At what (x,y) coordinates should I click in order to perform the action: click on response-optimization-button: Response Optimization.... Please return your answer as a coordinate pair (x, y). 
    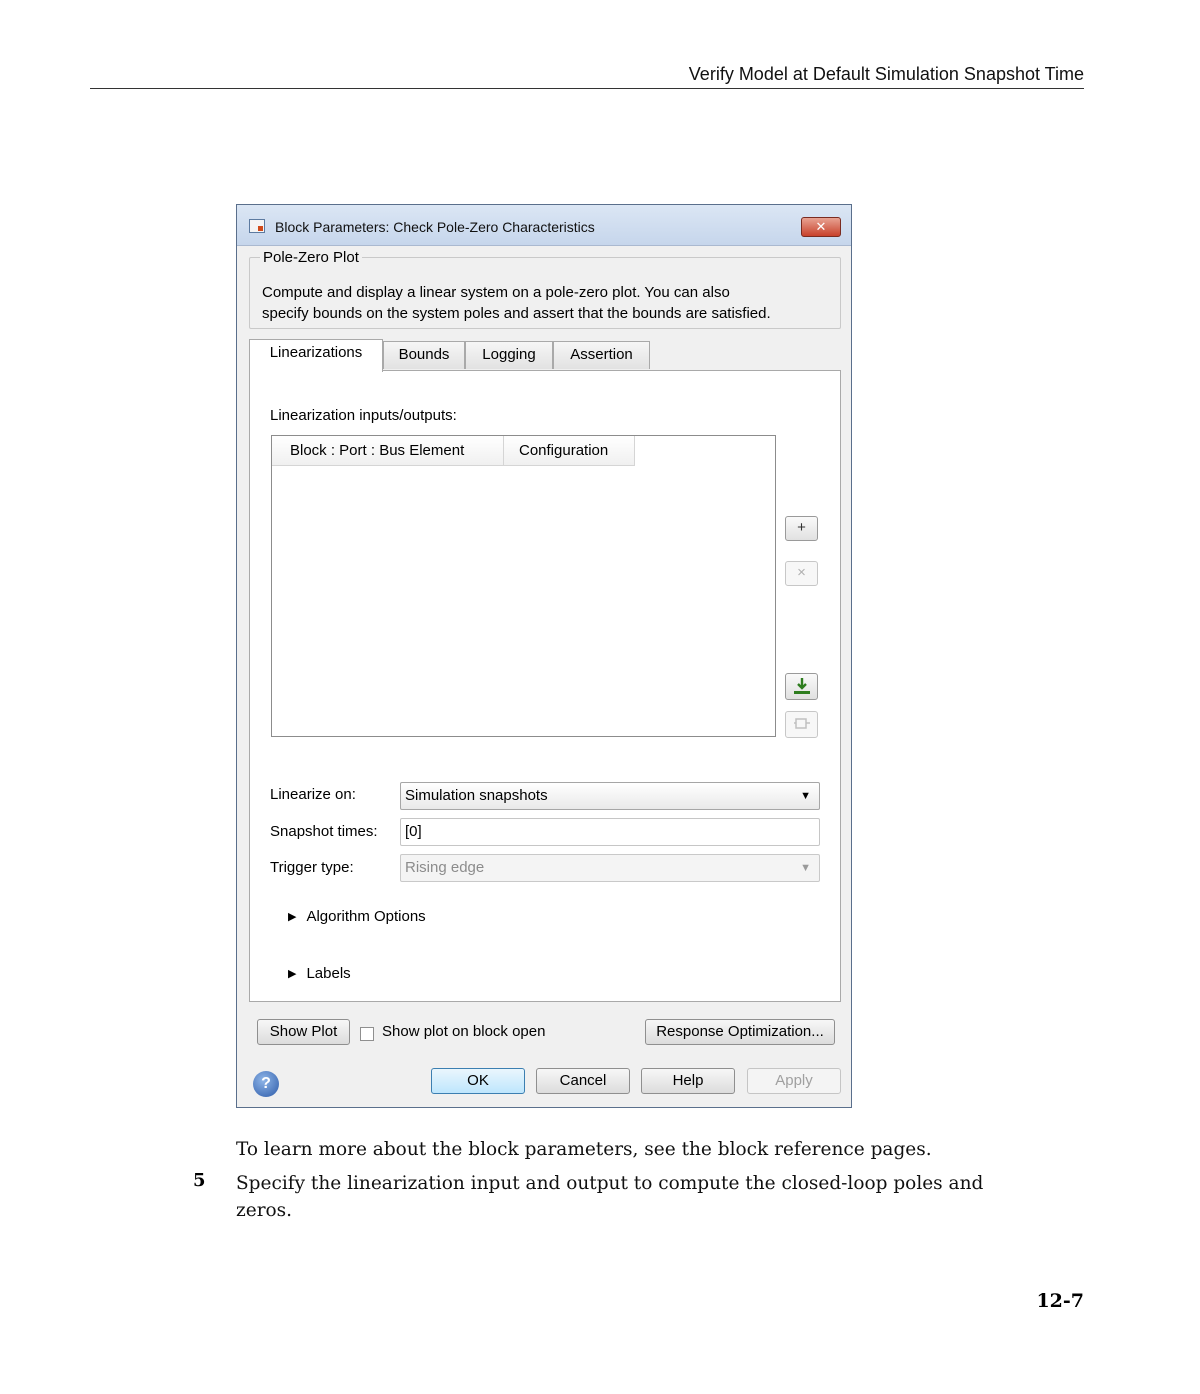
    Looking at the image, I should click on (740, 1032).